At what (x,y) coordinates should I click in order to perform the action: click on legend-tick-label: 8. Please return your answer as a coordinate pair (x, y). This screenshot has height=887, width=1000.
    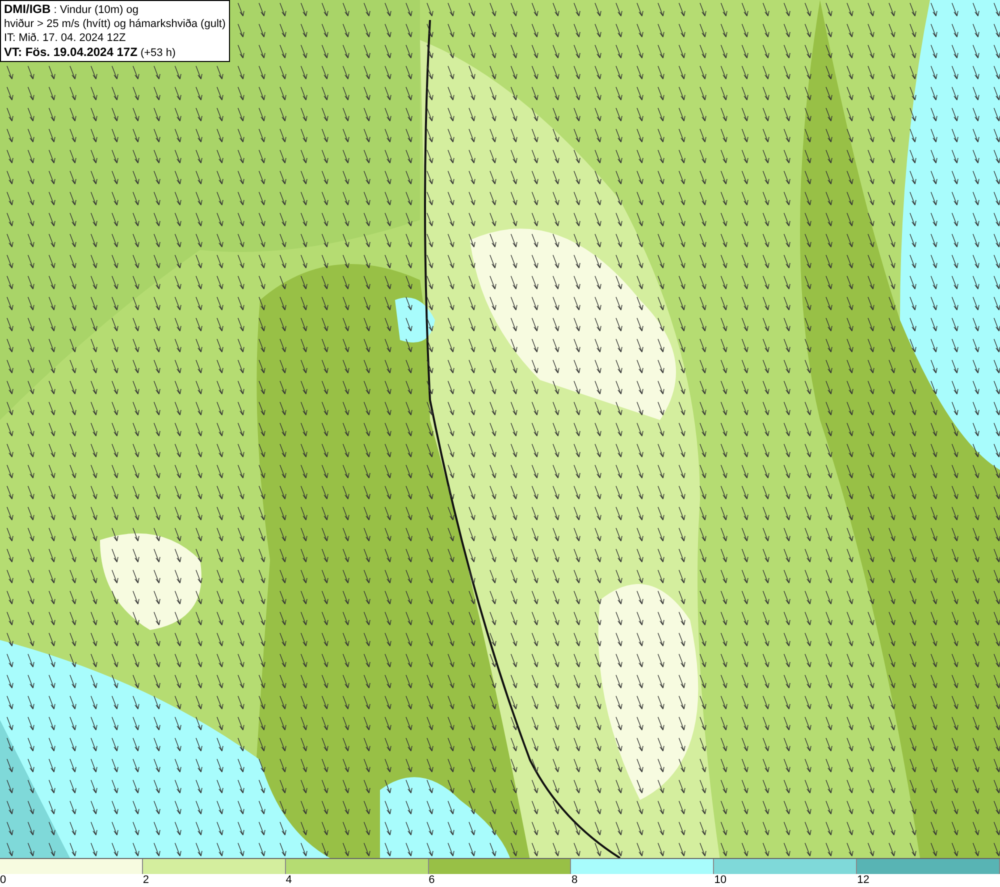
    Looking at the image, I should click on (574, 880).